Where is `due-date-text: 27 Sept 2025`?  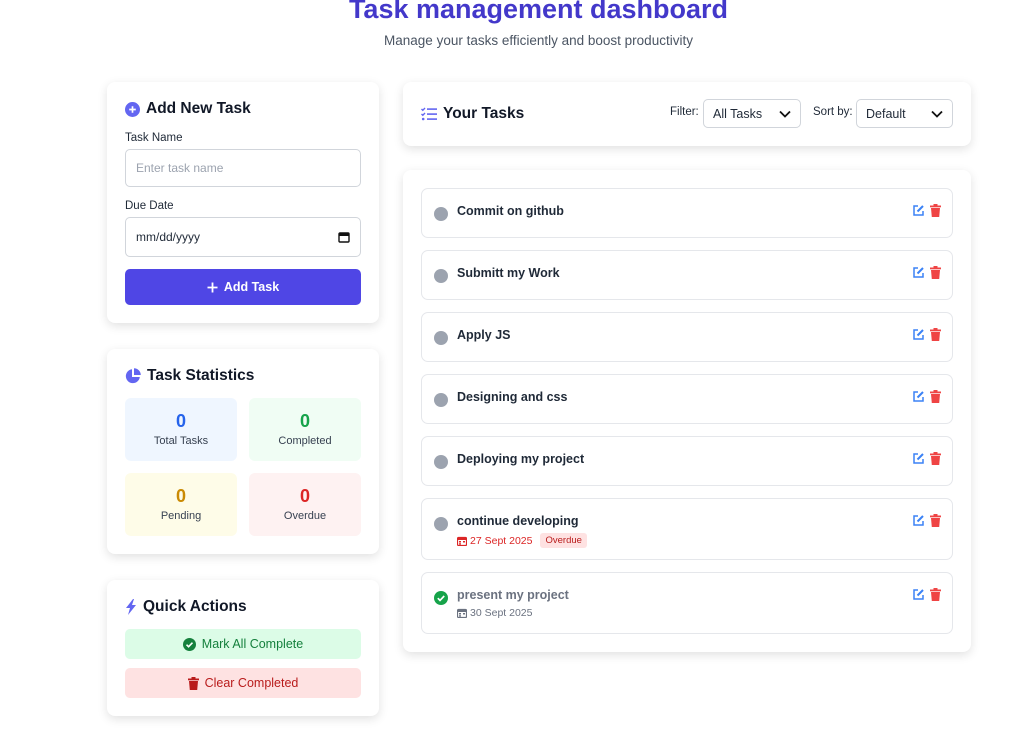
due-date-text: 27 Sept 2025 is located at coordinates (501, 540).